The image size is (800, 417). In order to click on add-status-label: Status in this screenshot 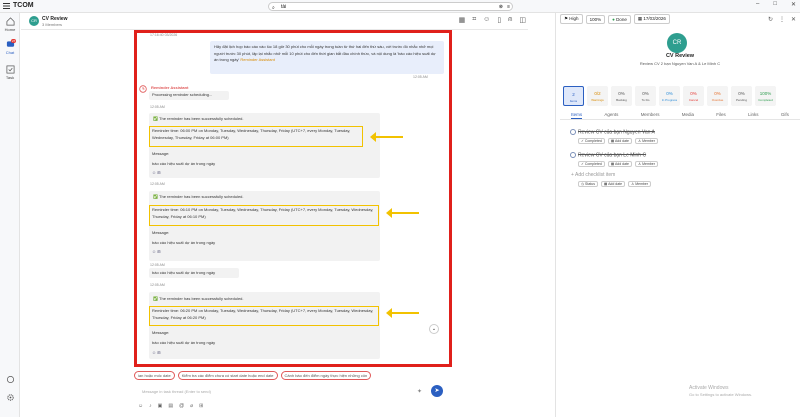, I will do `click(590, 184)`.